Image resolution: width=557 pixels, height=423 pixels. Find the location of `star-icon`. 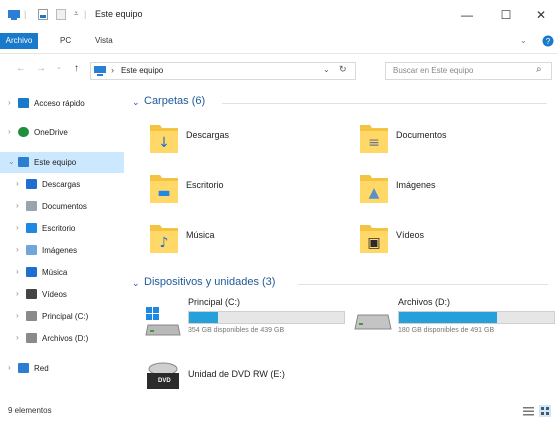

star-icon is located at coordinates (23, 103).